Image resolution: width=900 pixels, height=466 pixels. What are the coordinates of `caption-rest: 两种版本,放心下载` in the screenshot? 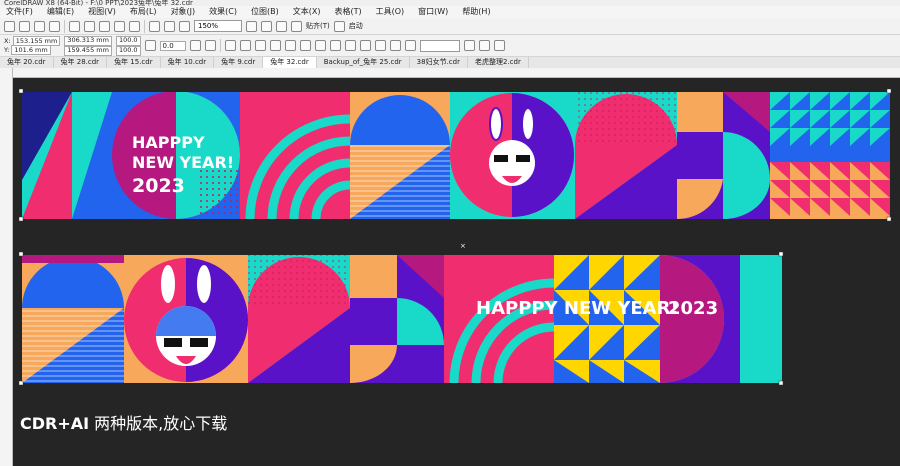 It's located at (158, 423).